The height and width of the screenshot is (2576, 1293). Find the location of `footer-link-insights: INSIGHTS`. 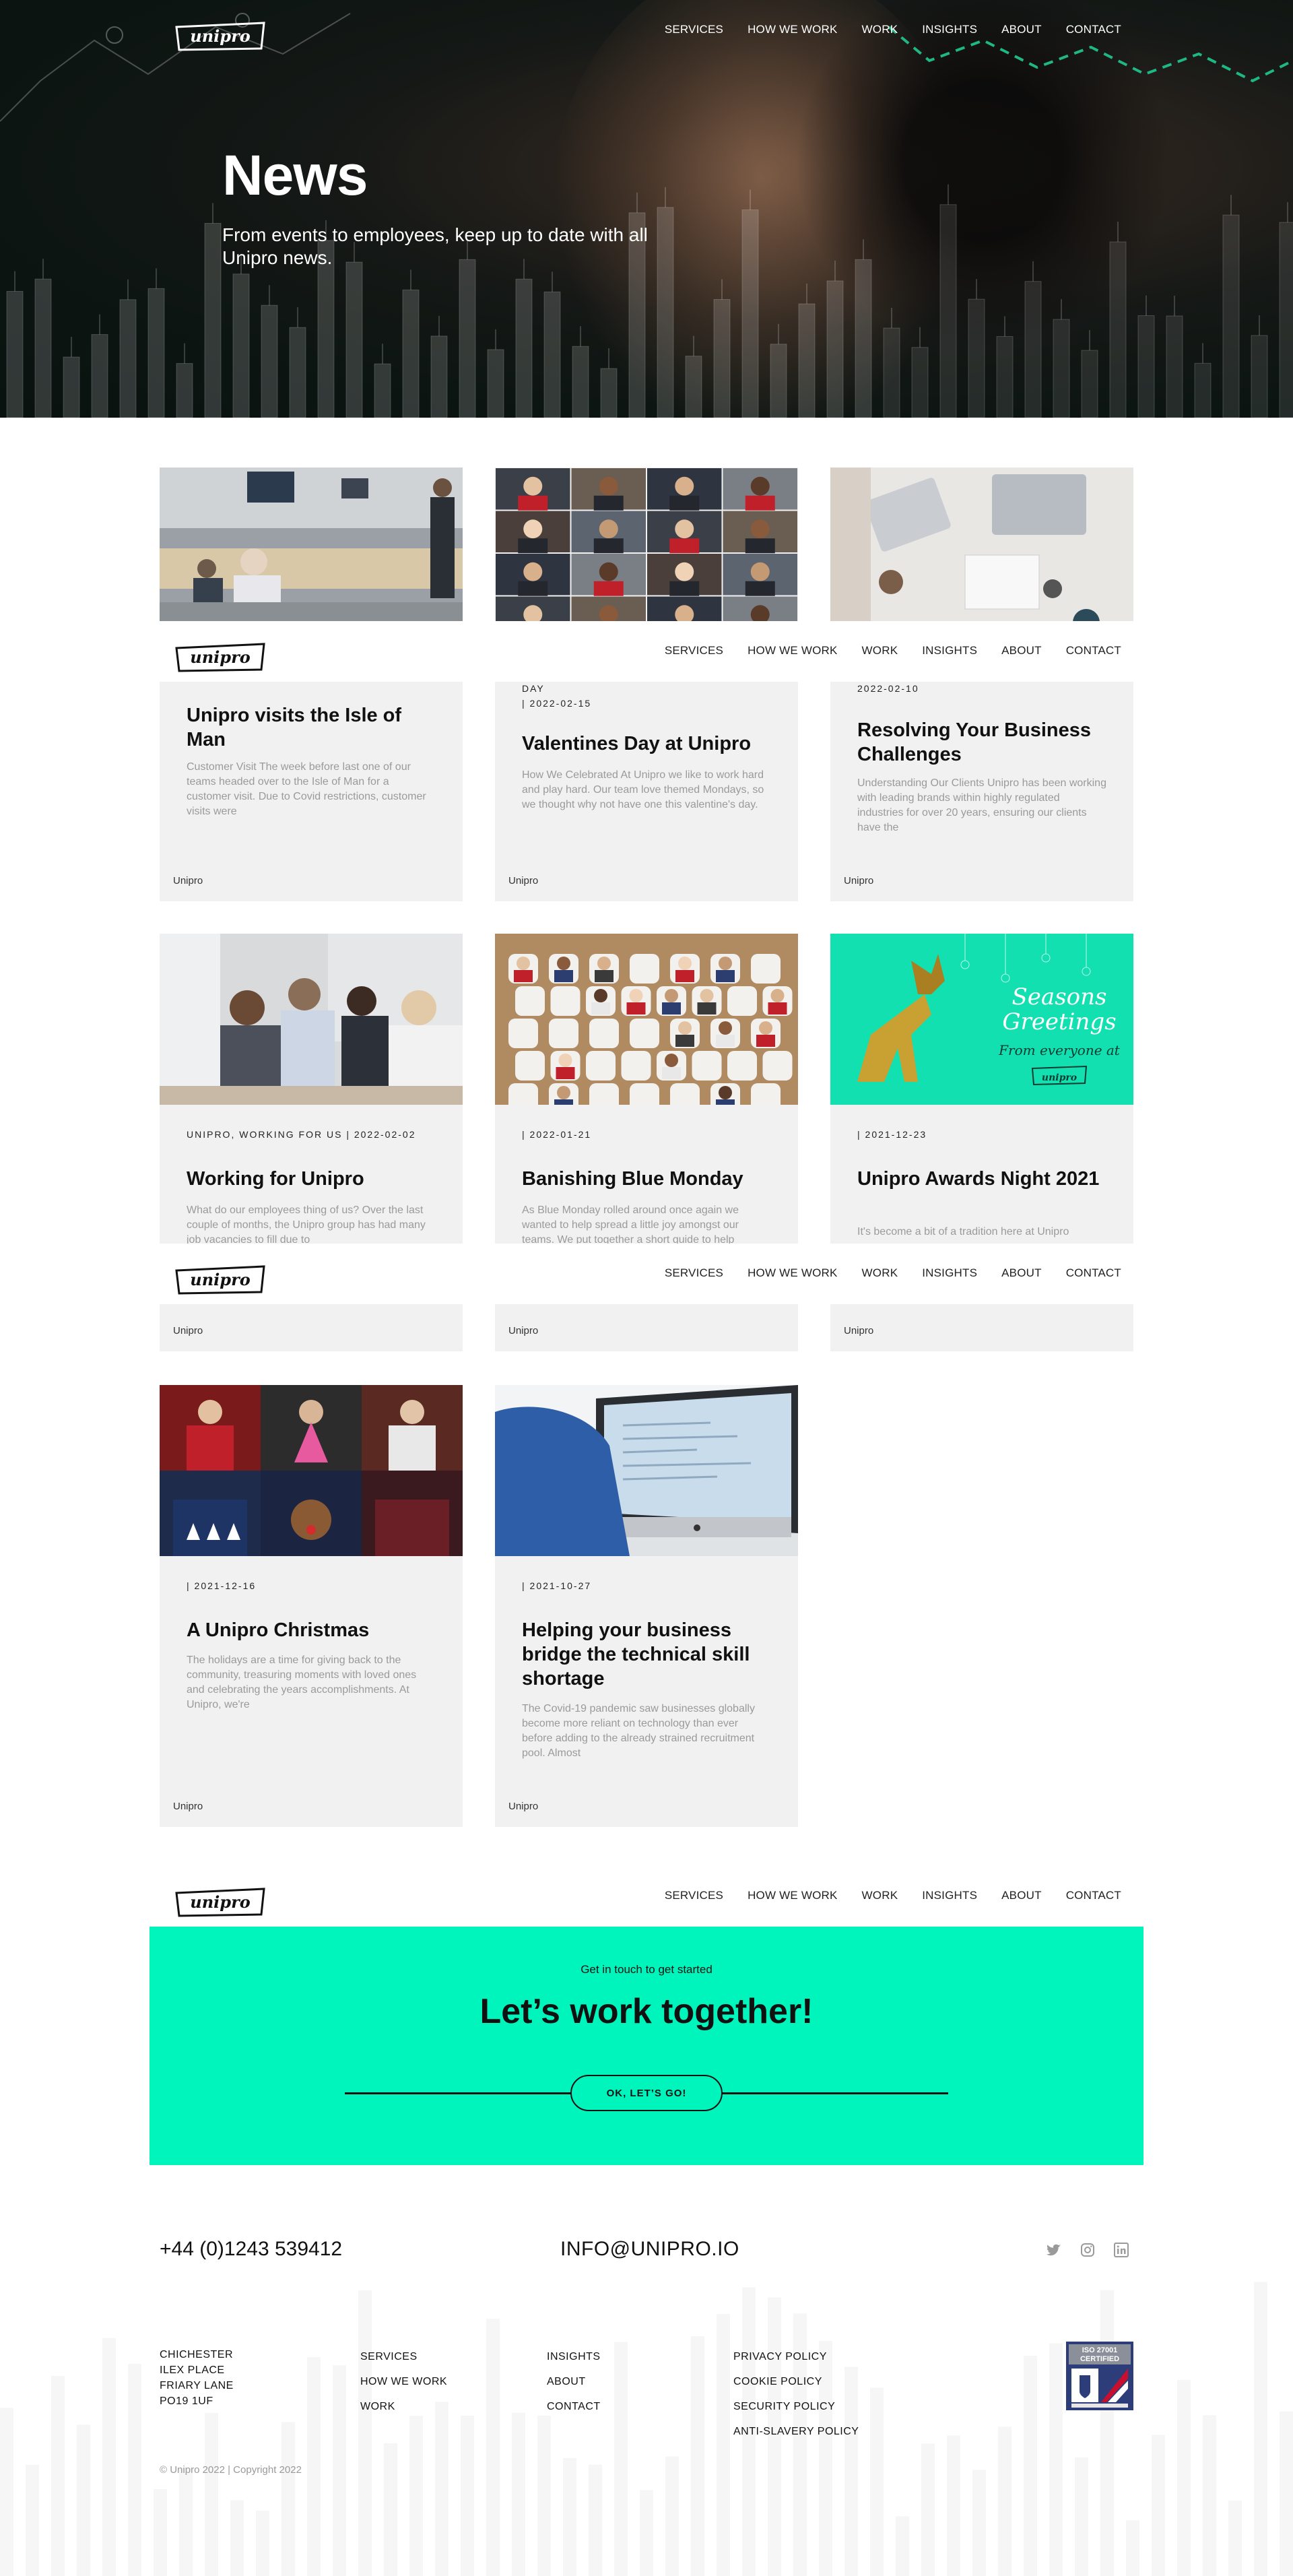

footer-link-insights: INSIGHTS is located at coordinates (574, 2357).